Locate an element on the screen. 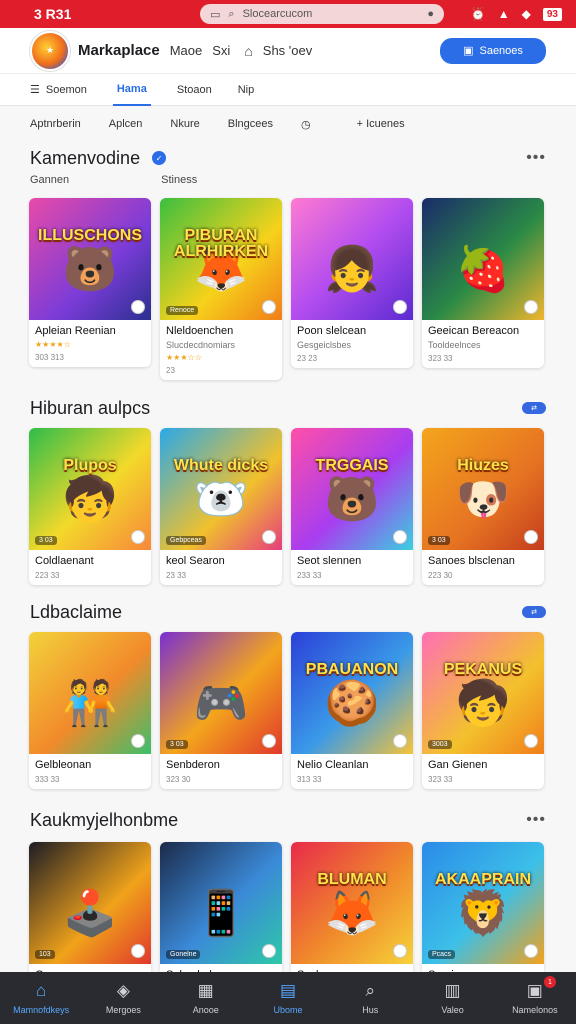 Image resolution: width=576 pixels, height=1024 pixels. card-artwork: 🍓 is located at coordinates (483, 259).